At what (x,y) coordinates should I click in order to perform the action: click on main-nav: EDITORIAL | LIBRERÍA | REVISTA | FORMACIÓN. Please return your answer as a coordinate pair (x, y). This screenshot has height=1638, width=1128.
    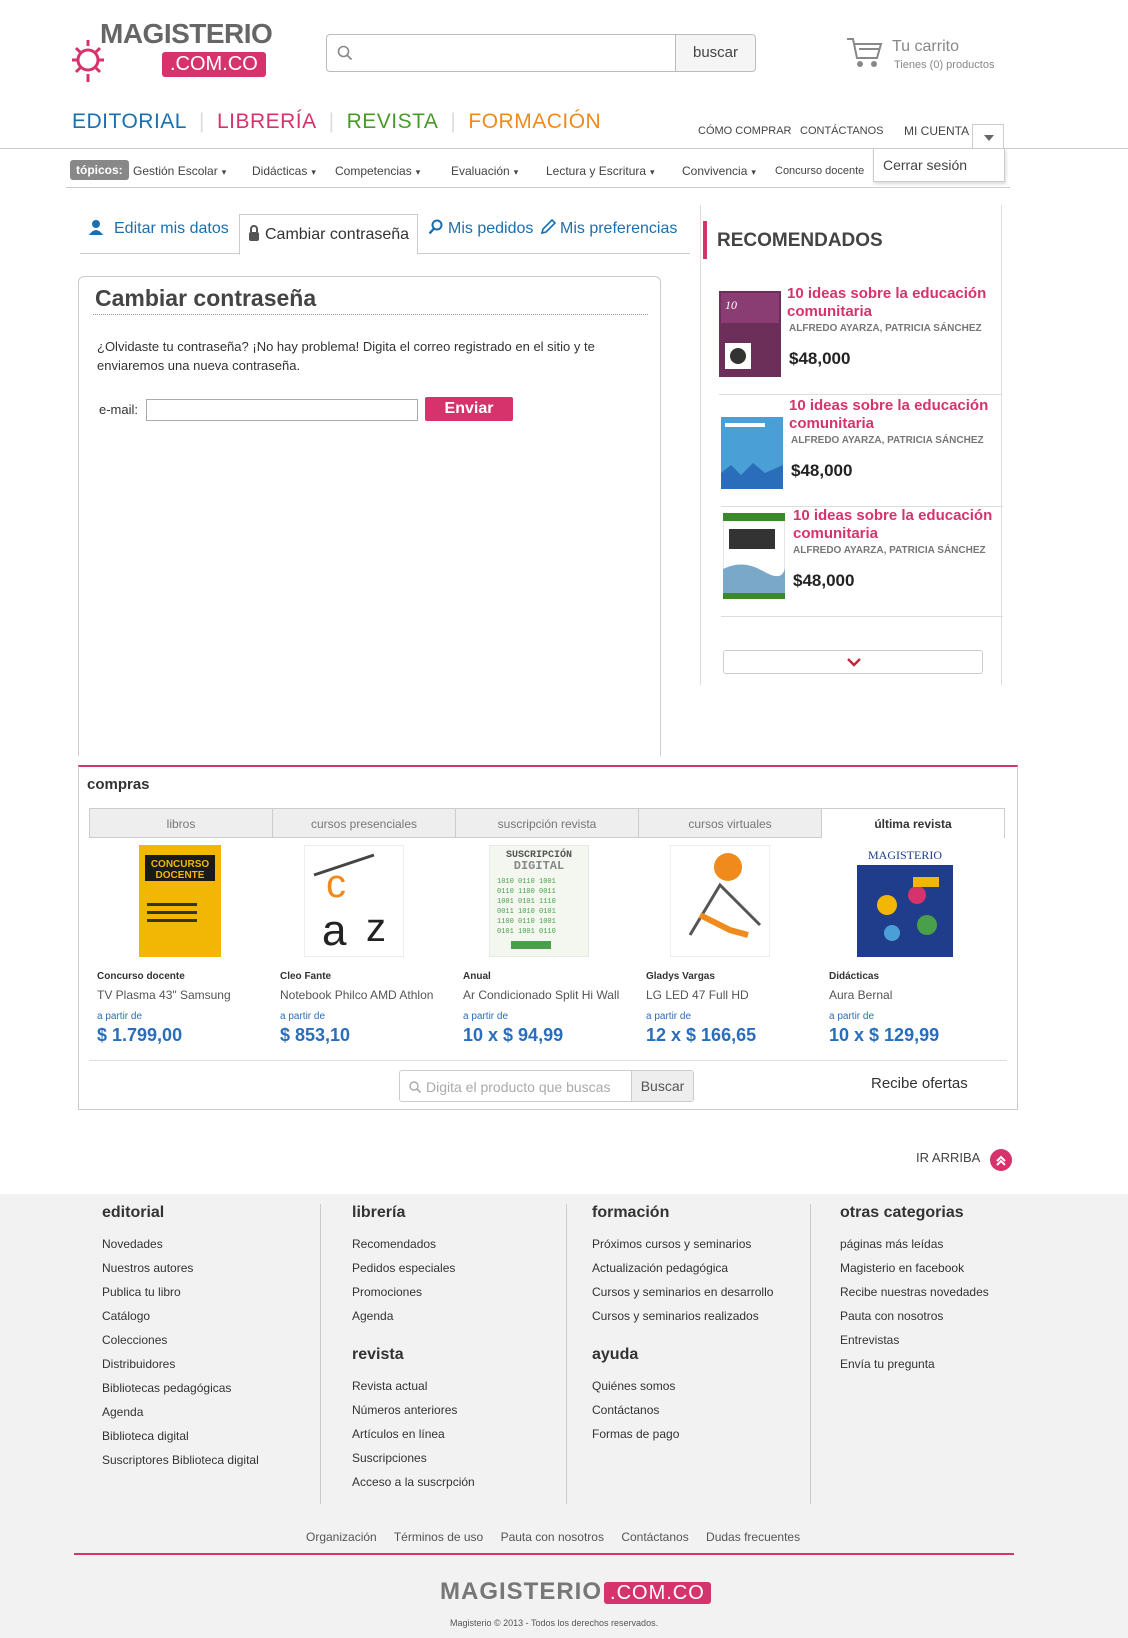
    Looking at the image, I should click on (342, 122).